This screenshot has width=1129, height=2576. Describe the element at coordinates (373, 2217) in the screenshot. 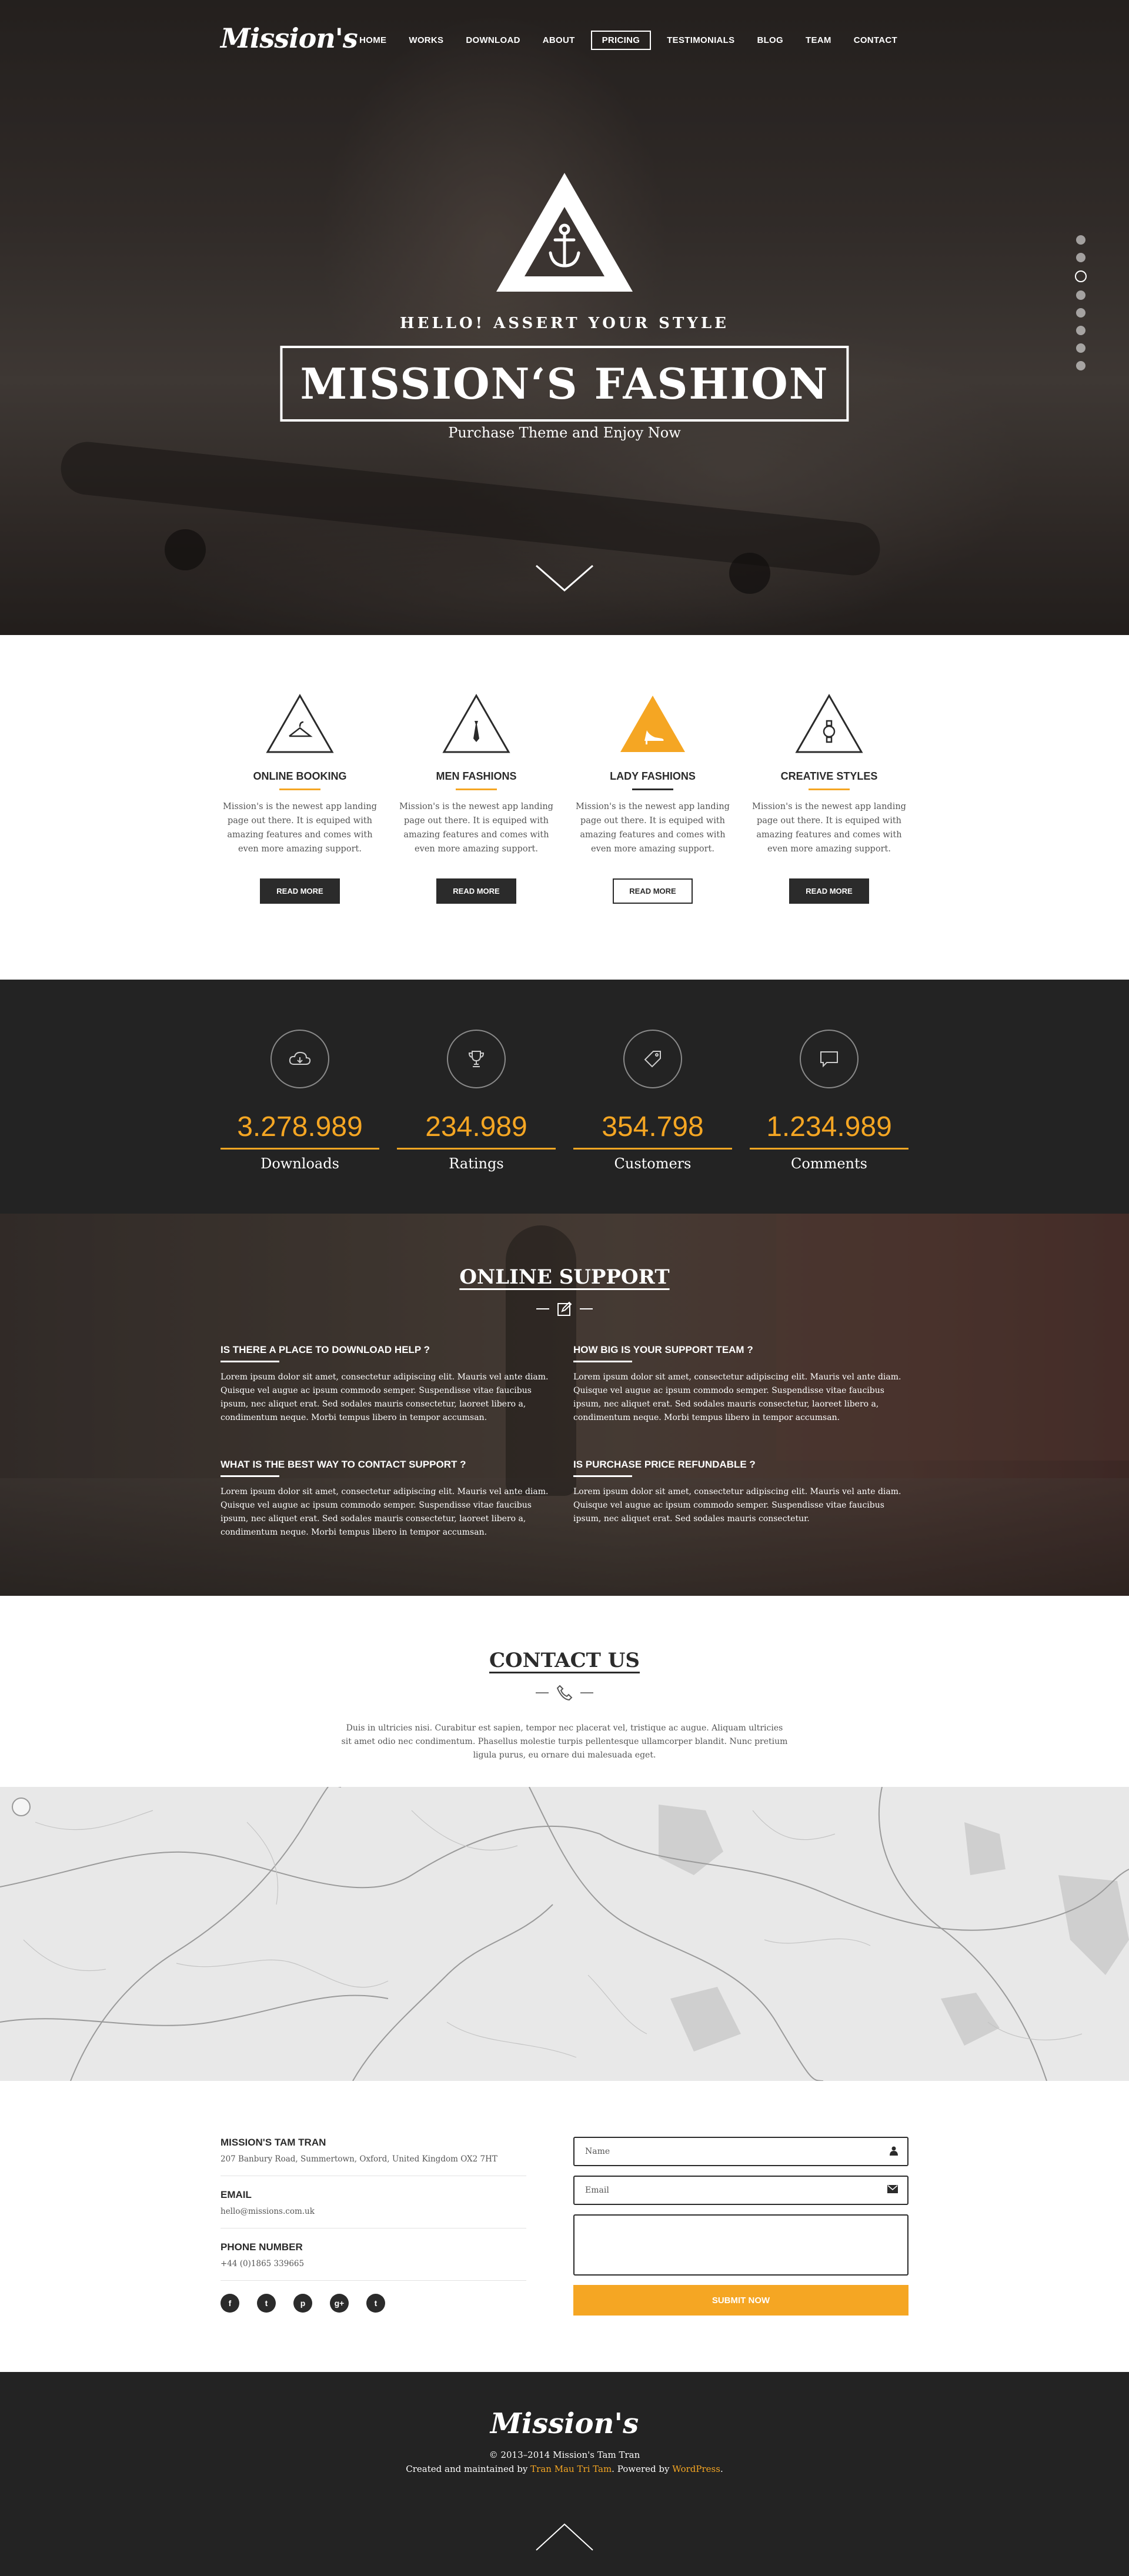

I see `email-address: hello@missions.com.uk` at that location.